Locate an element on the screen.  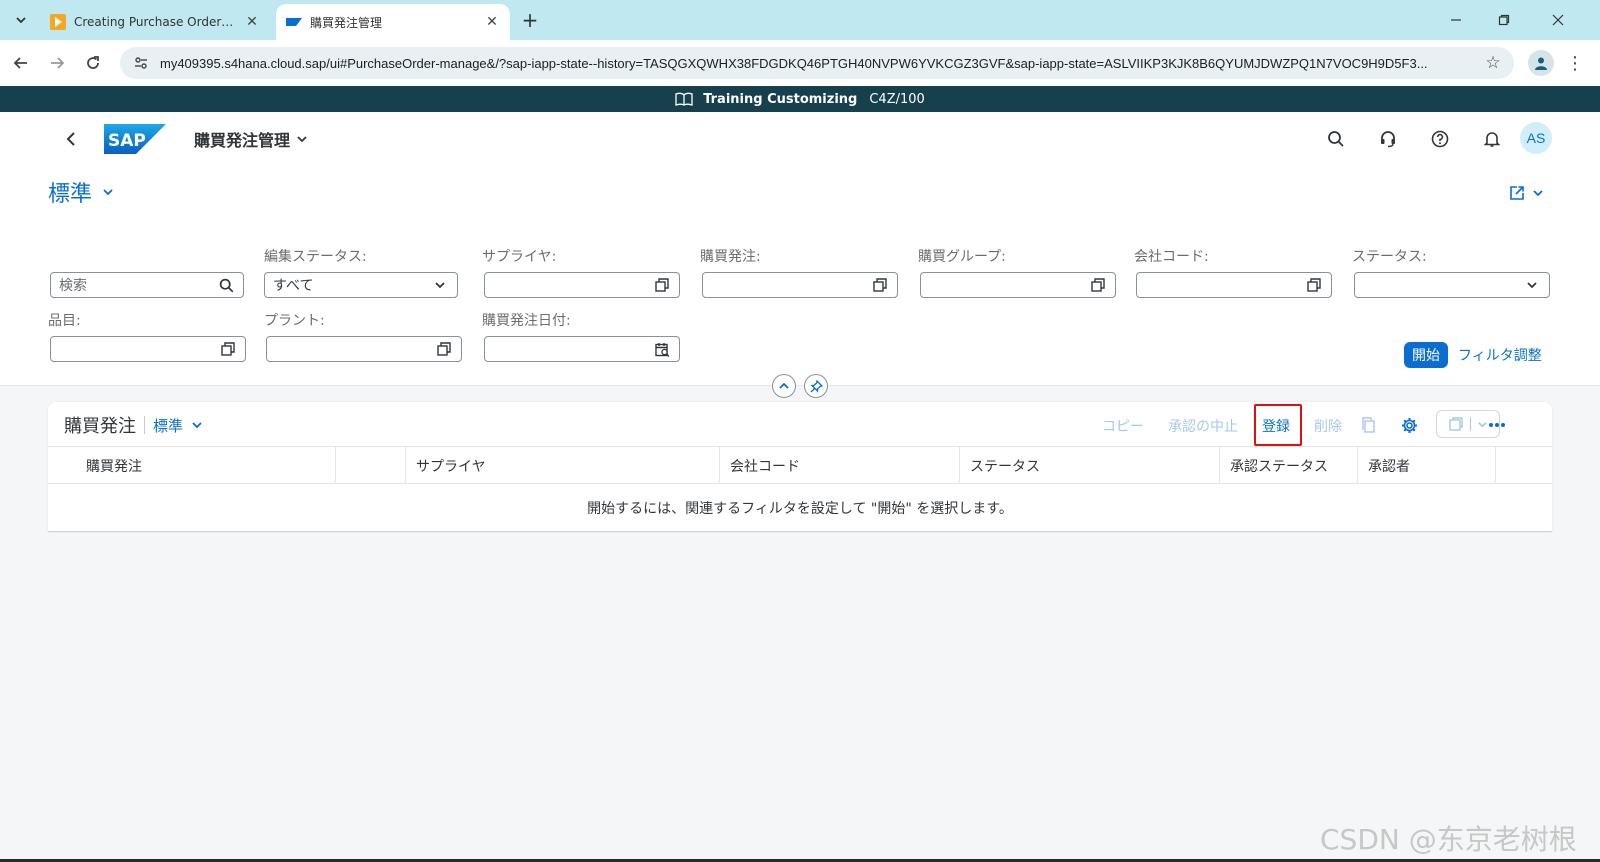
variant-selector: 標準 is located at coordinates (81, 192).